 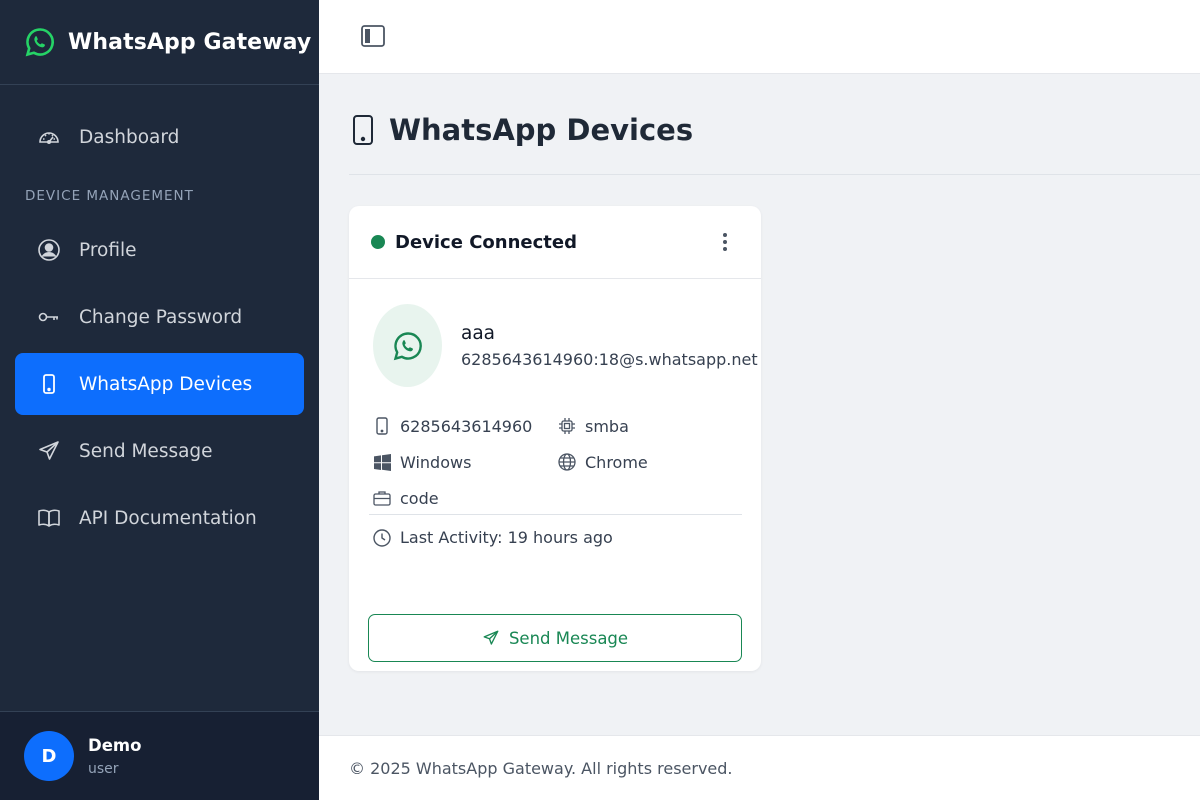 I want to click on sidebar-item-label: Profile, so click(x=108, y=250).